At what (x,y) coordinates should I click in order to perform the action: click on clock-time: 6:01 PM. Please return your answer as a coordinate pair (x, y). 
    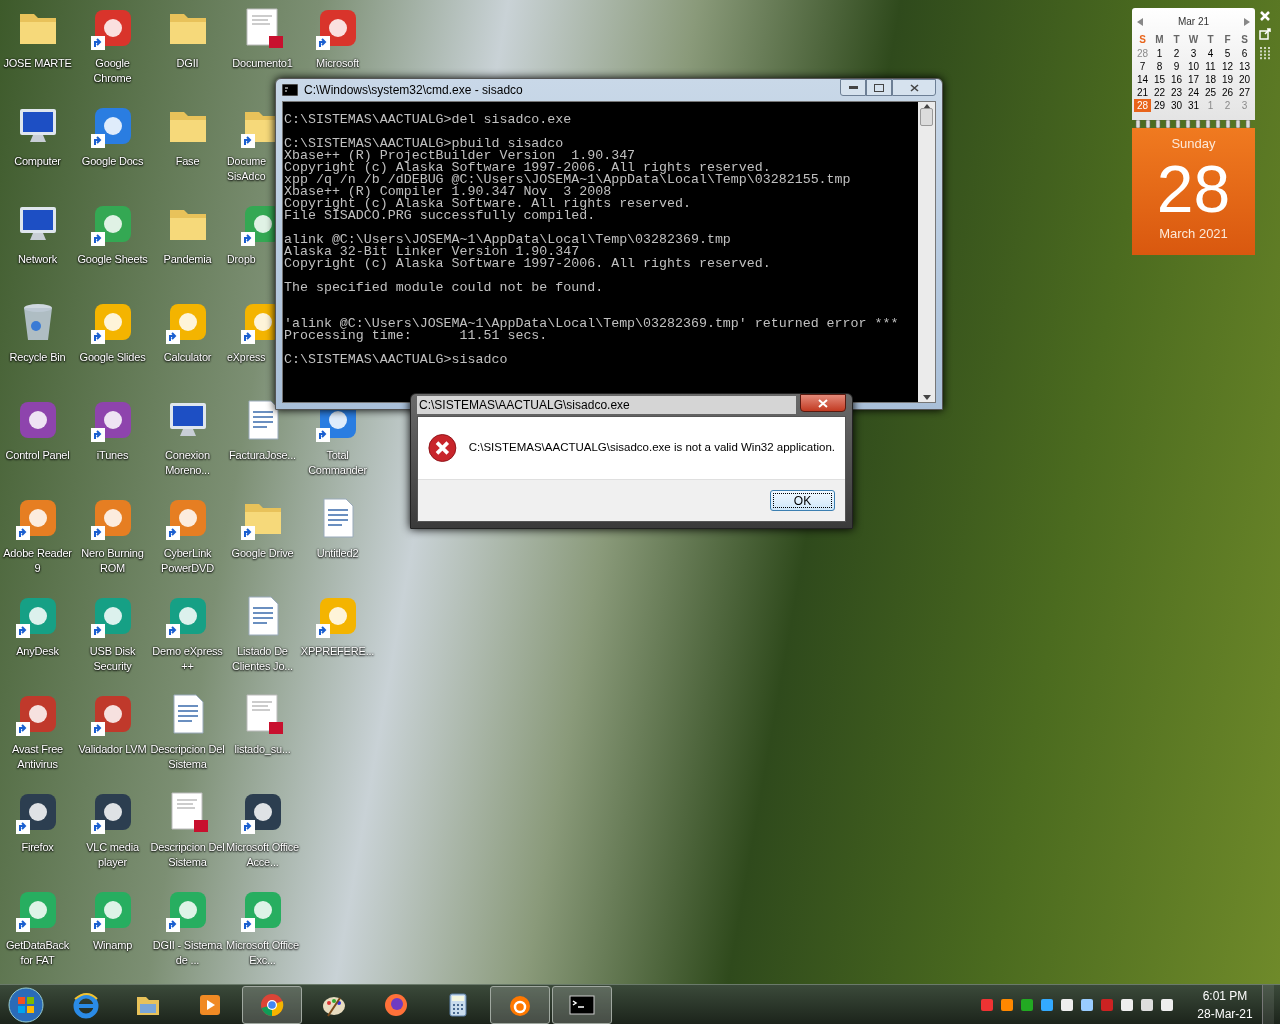
    Looking at the image, I should click on (1225, 995).